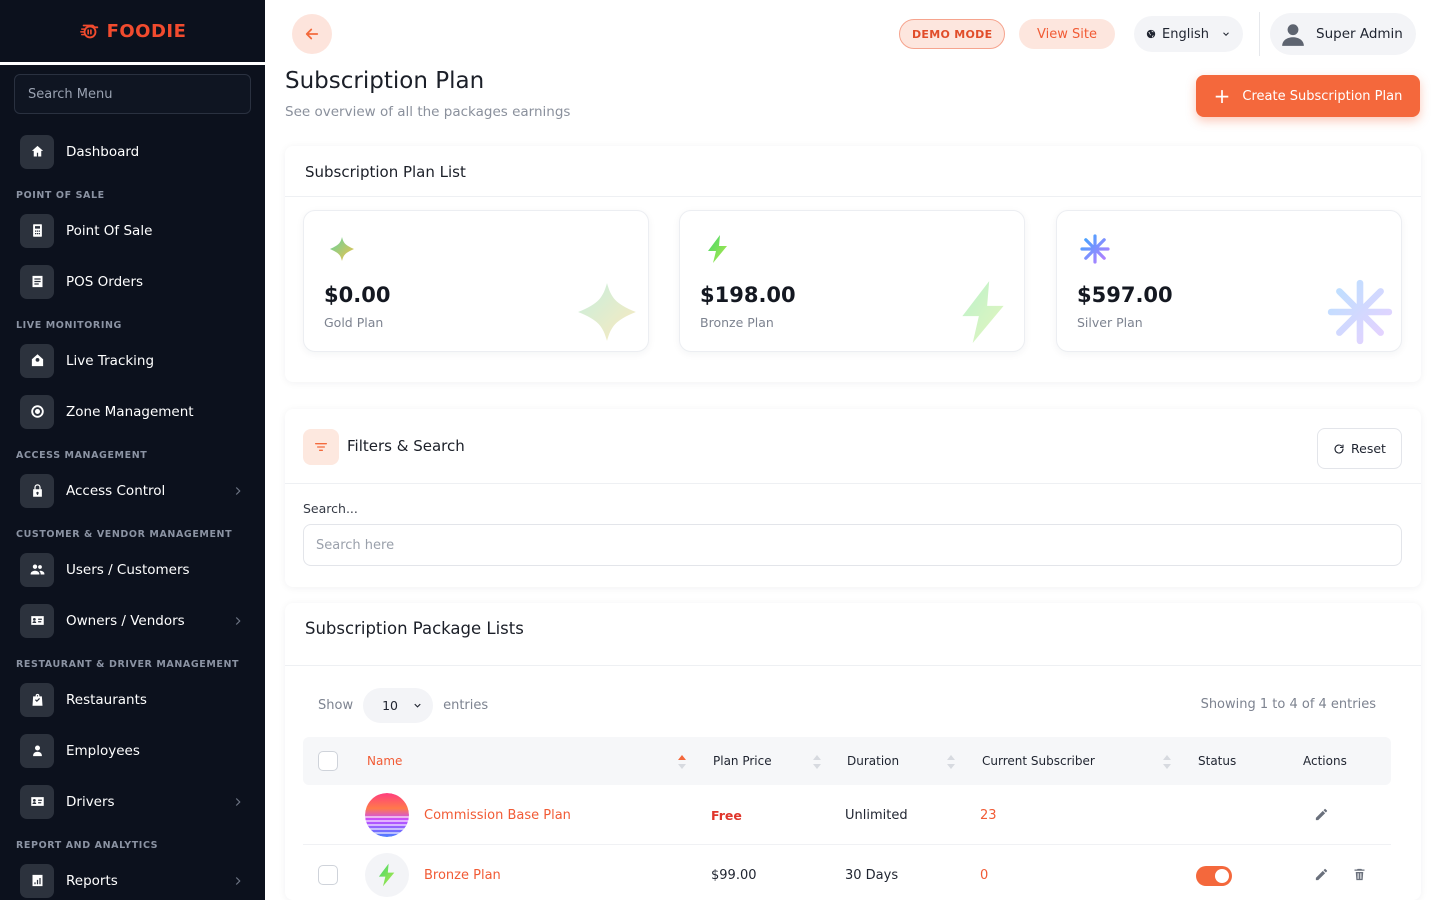 Image resolution: width=1440 pixels, height=900 pixels. What do you see at coordinates (852, 545) in the screenshot?
I see `search-input: Search here` at bounding box center [852, 545].